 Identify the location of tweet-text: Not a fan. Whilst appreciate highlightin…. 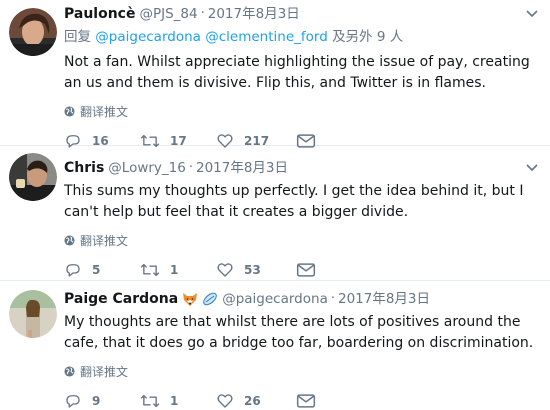
(297, 72).